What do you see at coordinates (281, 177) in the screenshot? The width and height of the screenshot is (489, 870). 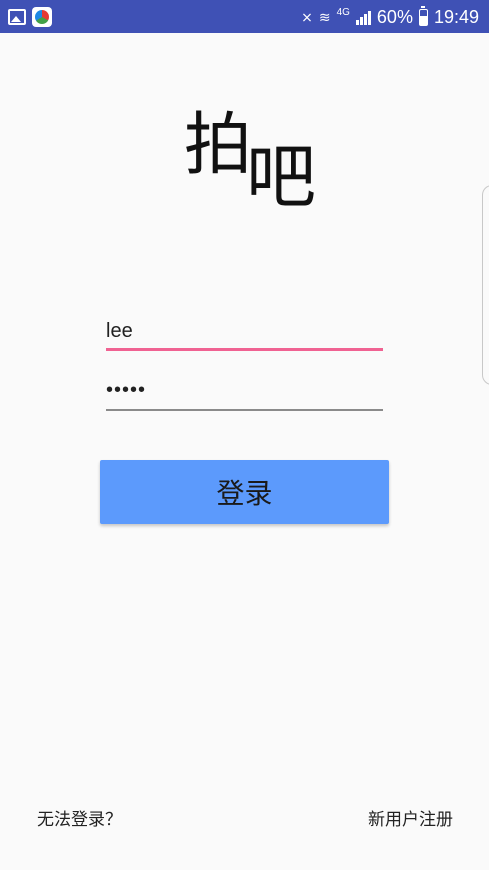 I see `logo-char-2: 吧` at bounding box center [281, 177].